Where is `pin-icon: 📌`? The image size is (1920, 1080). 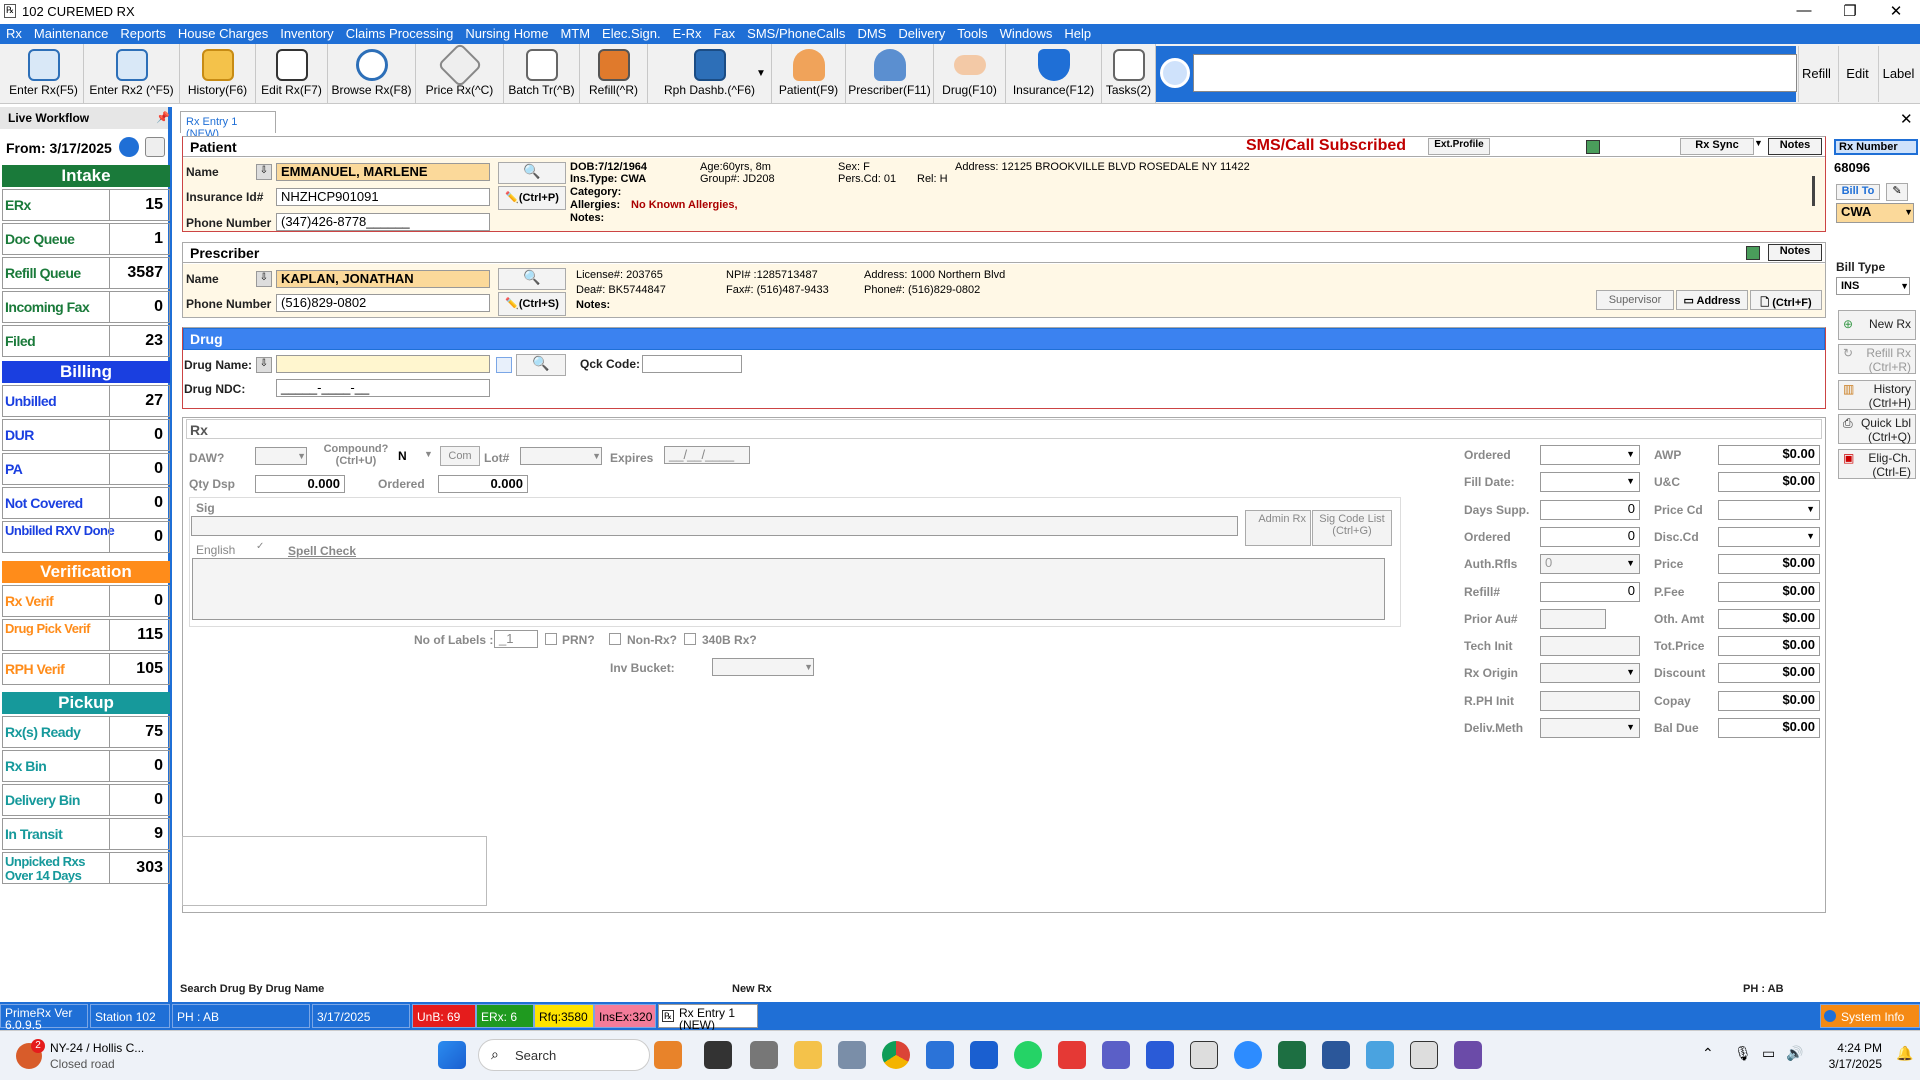
pin-icon: 📌 is located at coordinates (163, 117).